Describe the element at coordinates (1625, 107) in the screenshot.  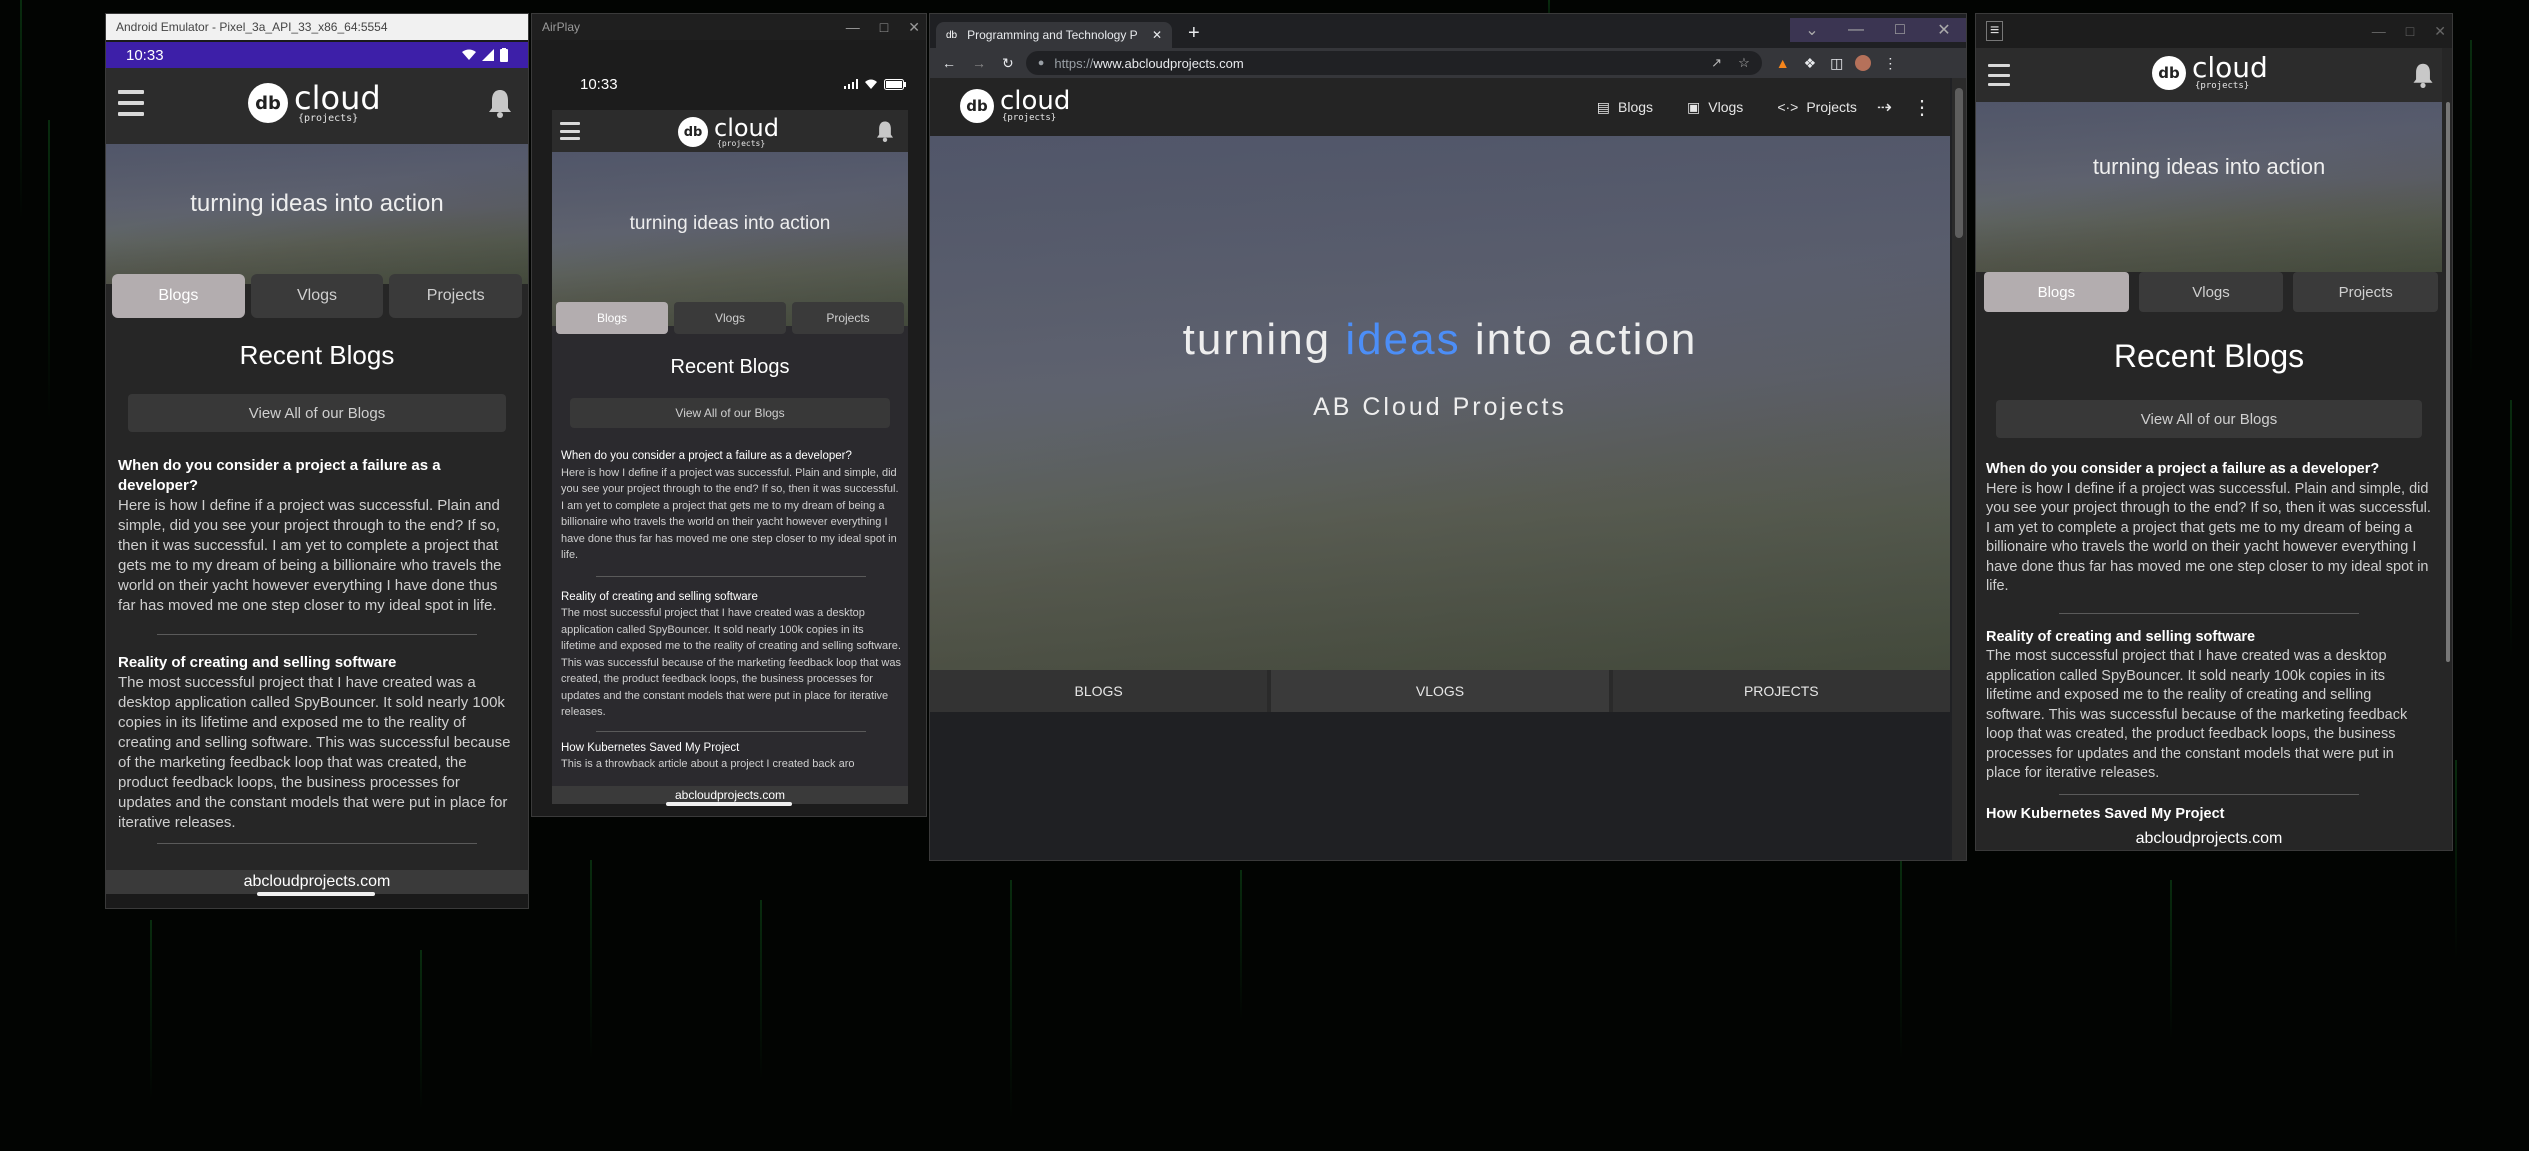
I see `nav-blogs: ▤ Blogs` at that location.